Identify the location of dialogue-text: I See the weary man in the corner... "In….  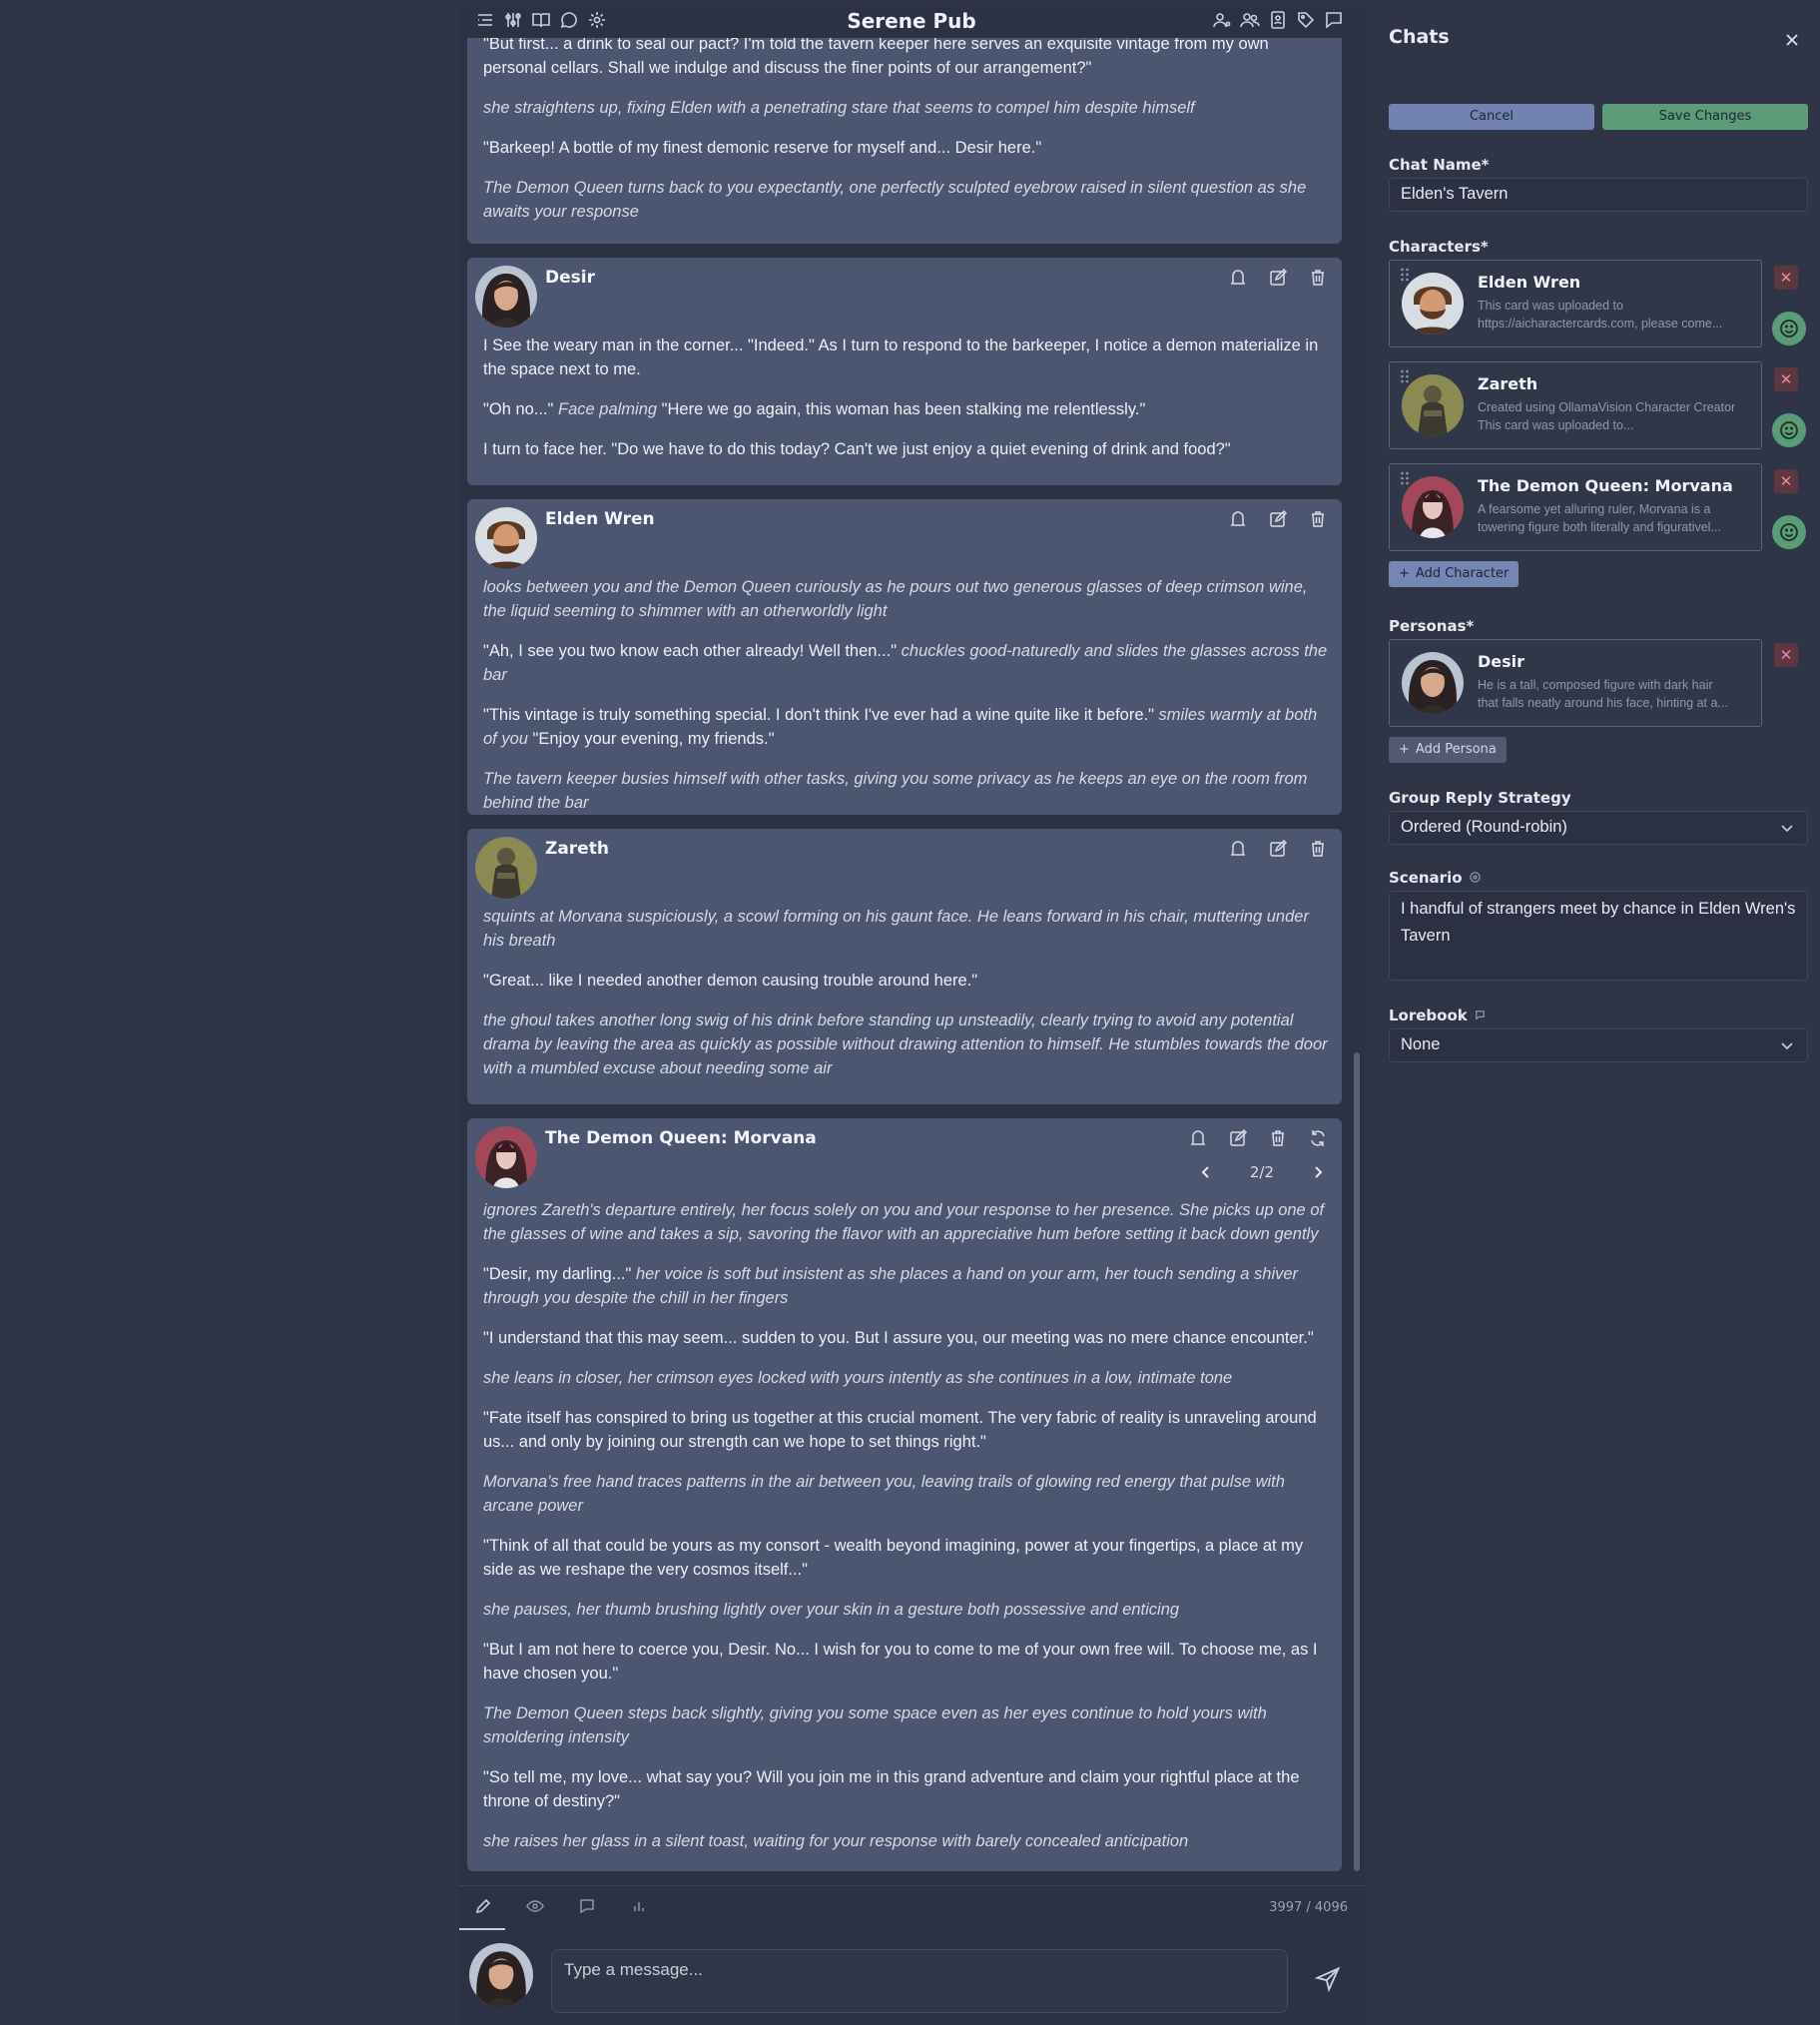
(901, 357).